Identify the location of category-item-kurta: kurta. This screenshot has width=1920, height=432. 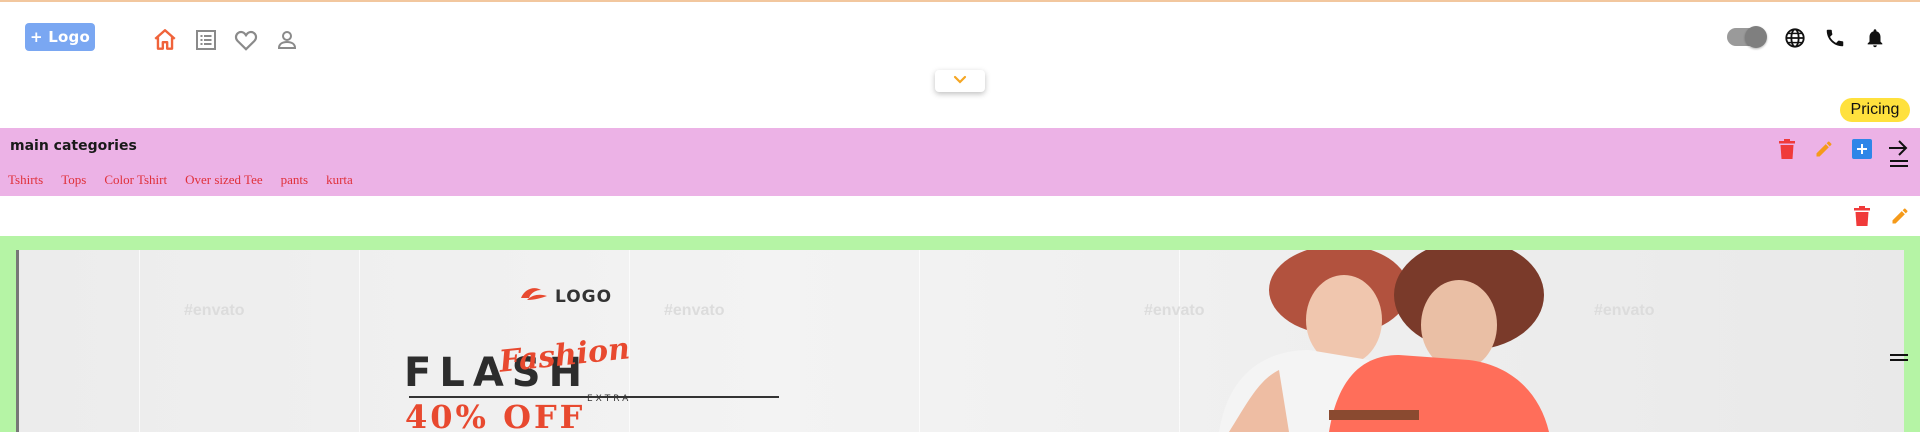
(339, 180).